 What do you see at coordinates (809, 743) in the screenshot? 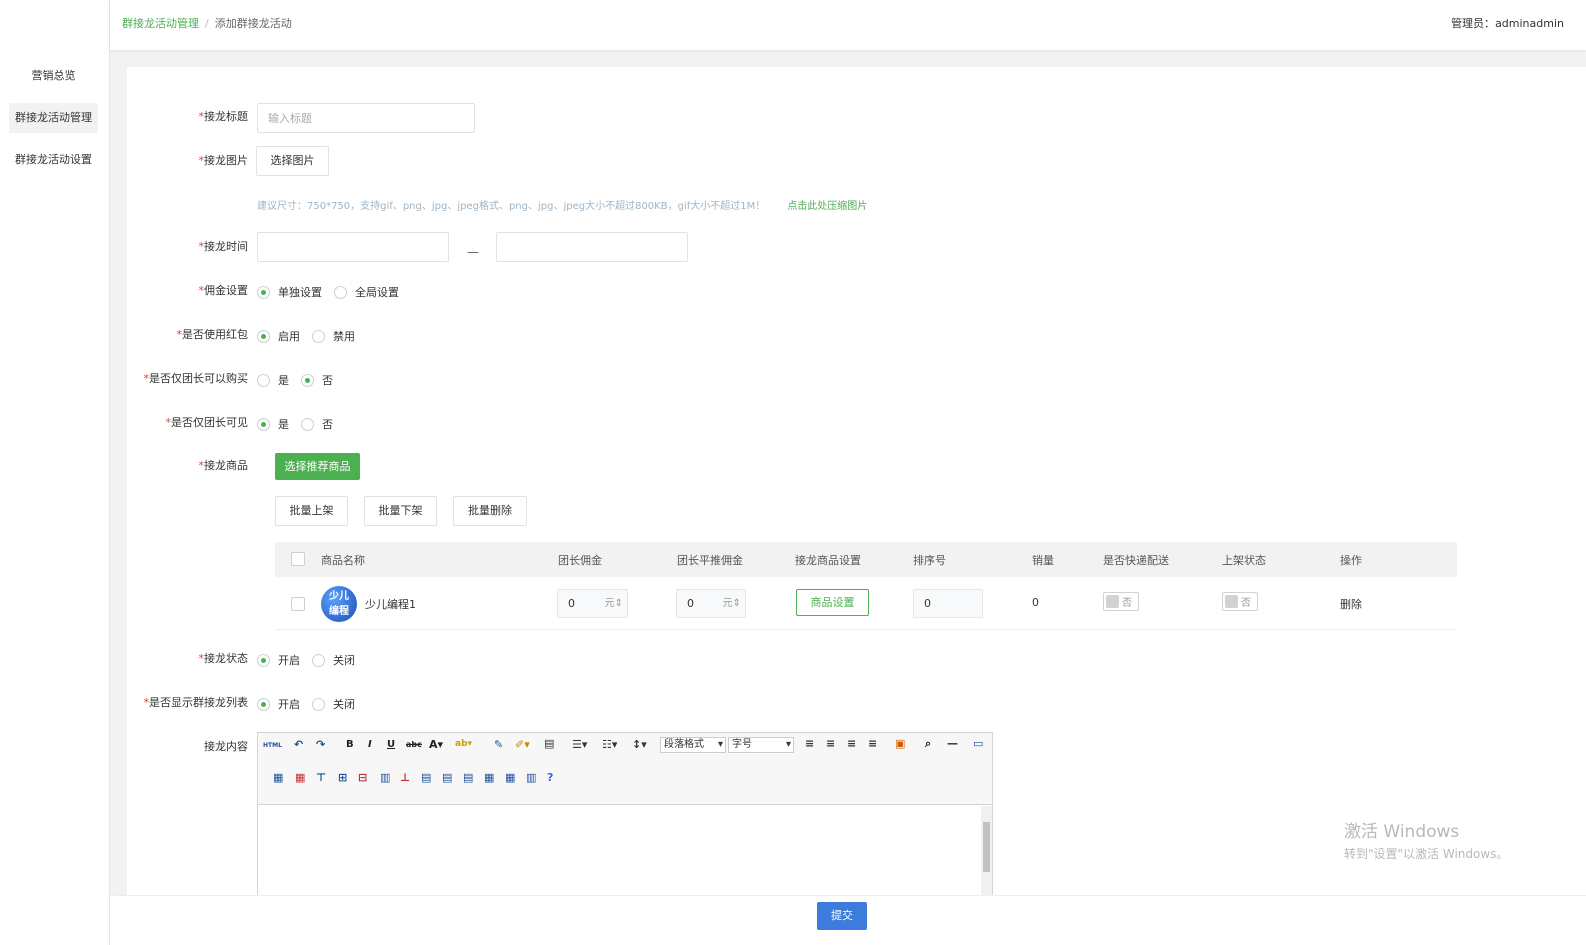
I see `align-left-icon: ≡` at bounding box center [809, 743].